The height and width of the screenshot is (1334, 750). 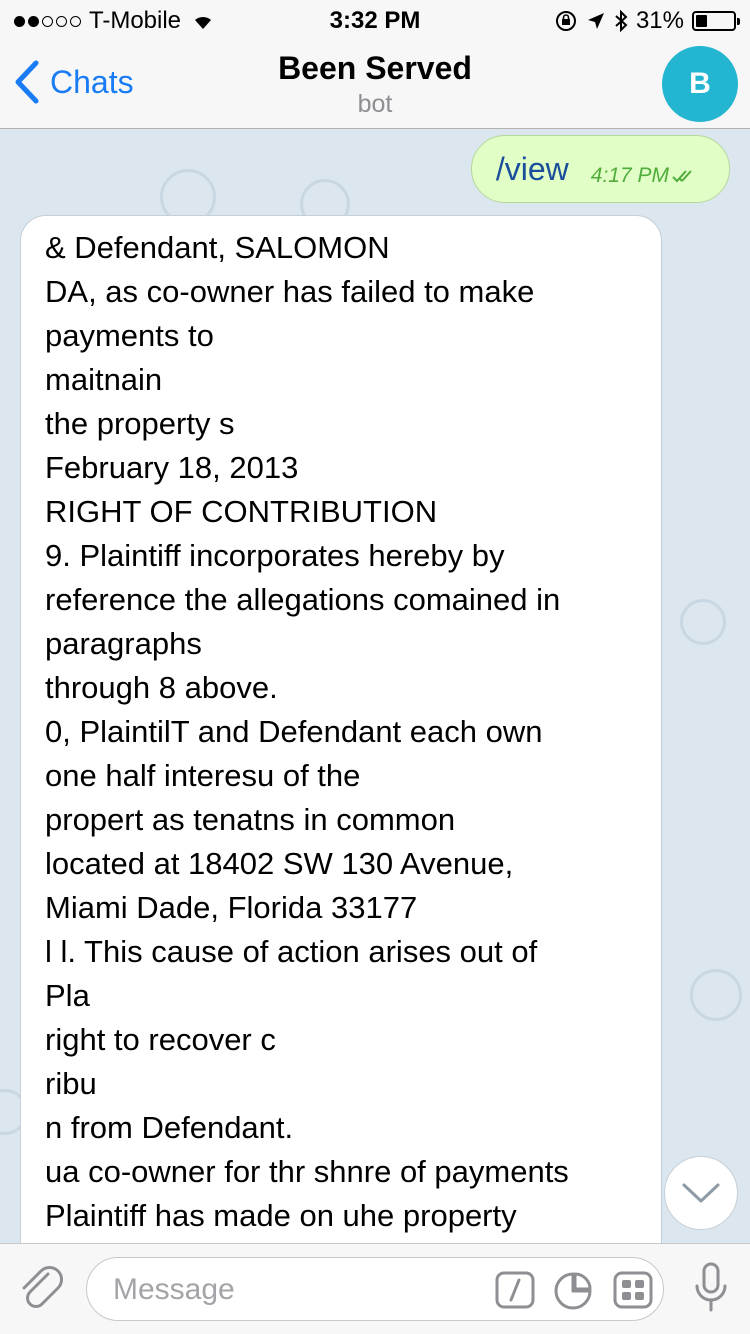 I want to click on message-line: one half interesu of the, so click(x=203, y=775).